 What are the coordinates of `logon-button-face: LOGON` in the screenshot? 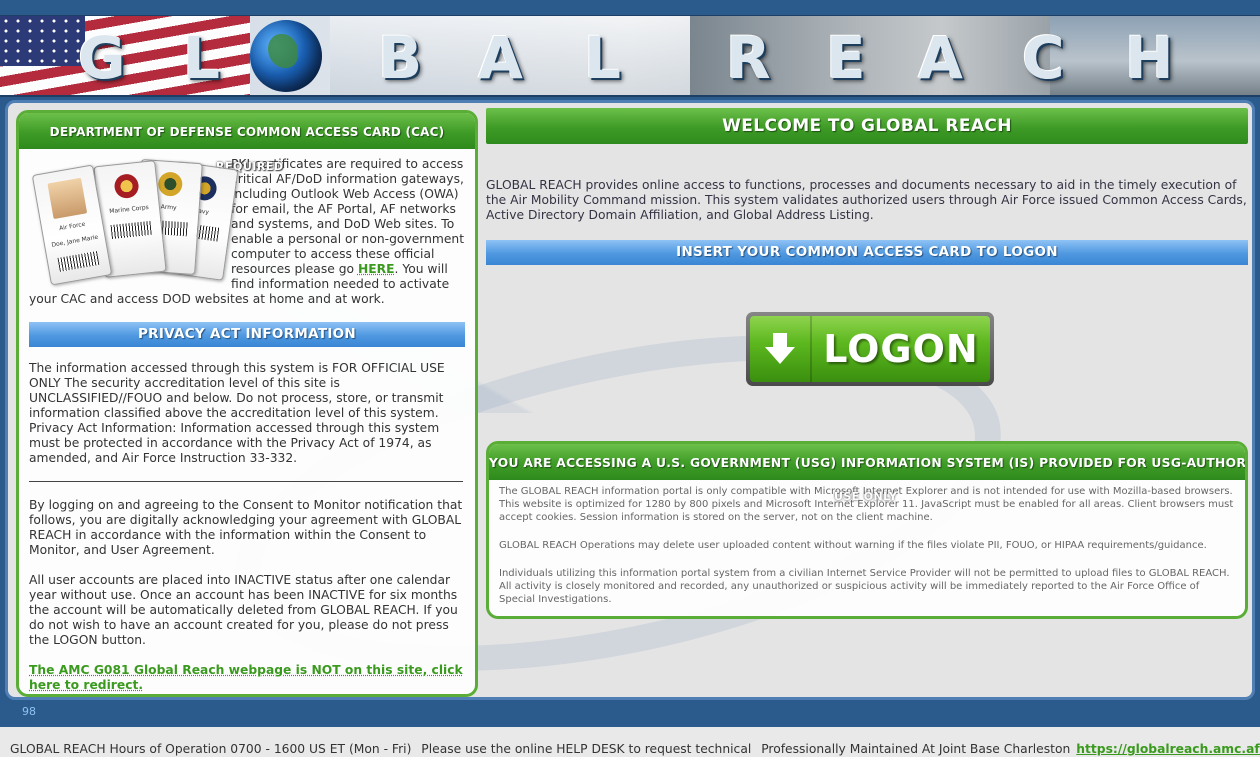 It's located at (870, 349).